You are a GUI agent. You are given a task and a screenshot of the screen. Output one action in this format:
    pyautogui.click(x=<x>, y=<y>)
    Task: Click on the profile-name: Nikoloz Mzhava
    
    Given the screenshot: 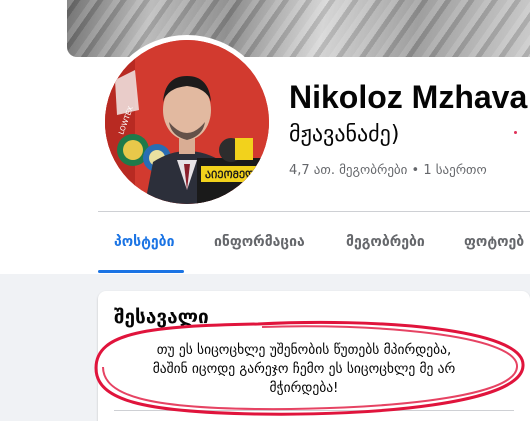 What is the action you would take?
    pyautogui.click(x=408, y=97)
    